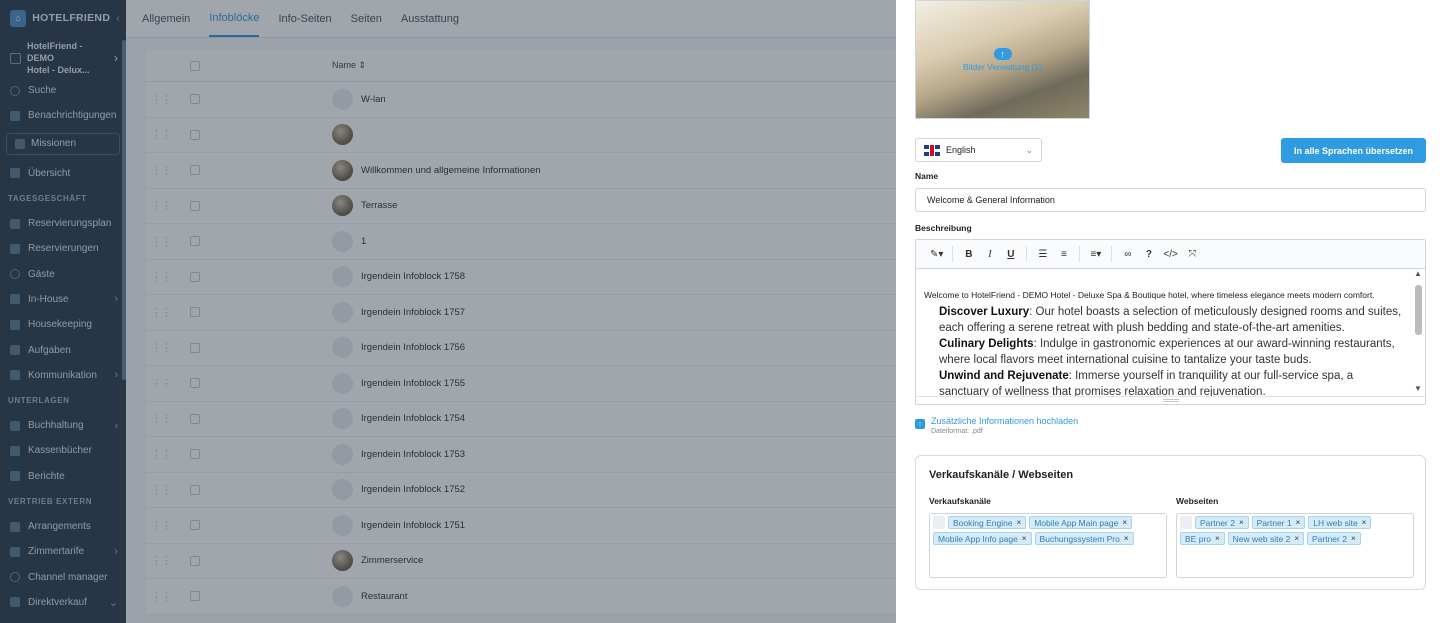  I want to click on image-manager: ↑ Bilder Verwaltung (1), so click(1002, 59).